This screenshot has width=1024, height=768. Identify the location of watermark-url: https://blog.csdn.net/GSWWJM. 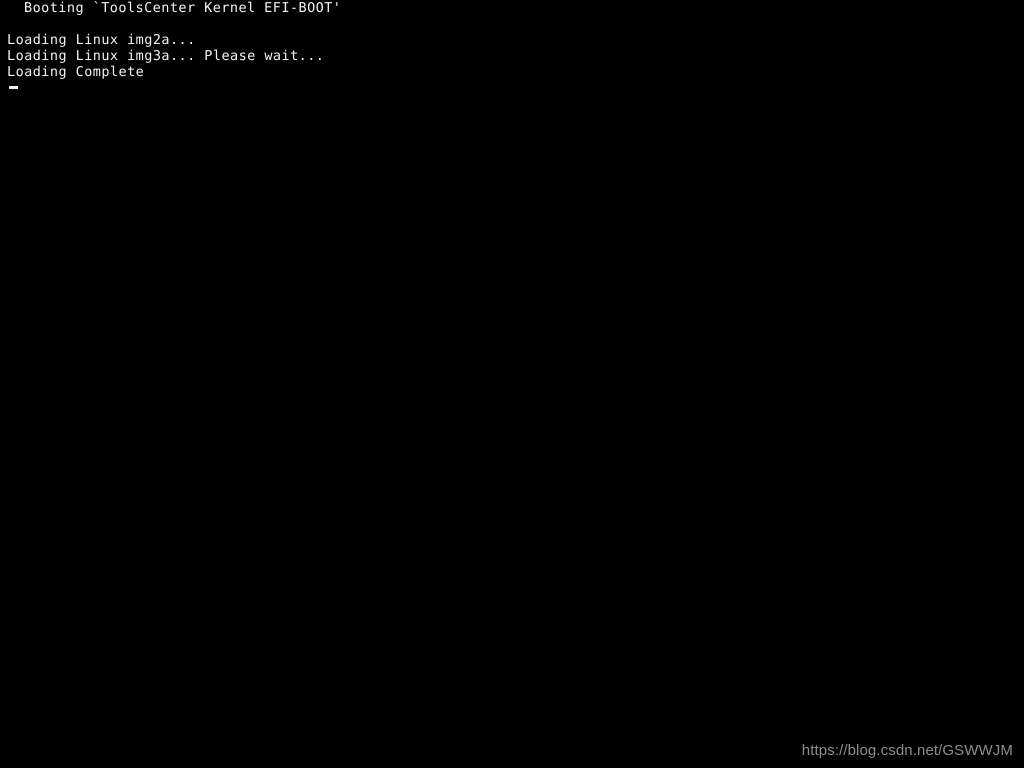
(907, 750).